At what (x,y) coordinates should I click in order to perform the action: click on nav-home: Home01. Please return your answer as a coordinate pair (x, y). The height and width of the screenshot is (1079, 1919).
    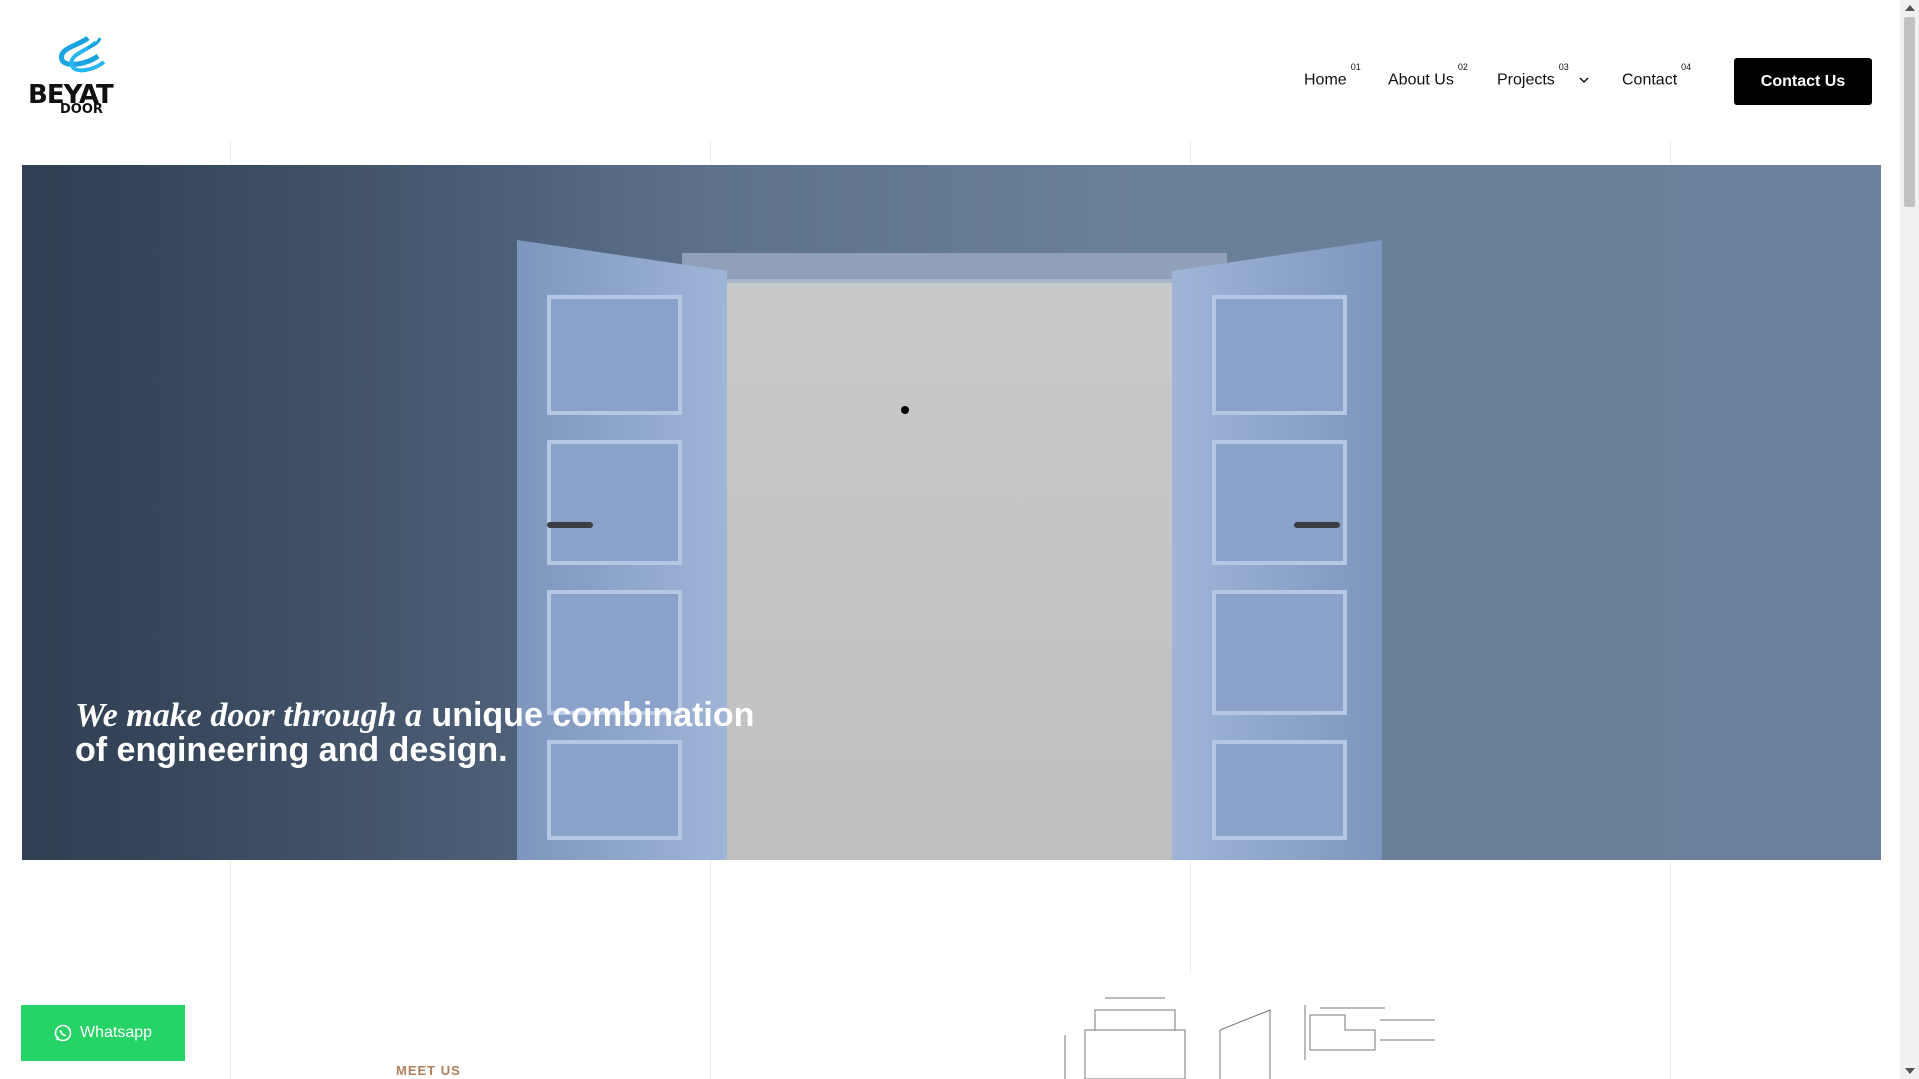
    Looking at the image, I should click on (1332, 75).